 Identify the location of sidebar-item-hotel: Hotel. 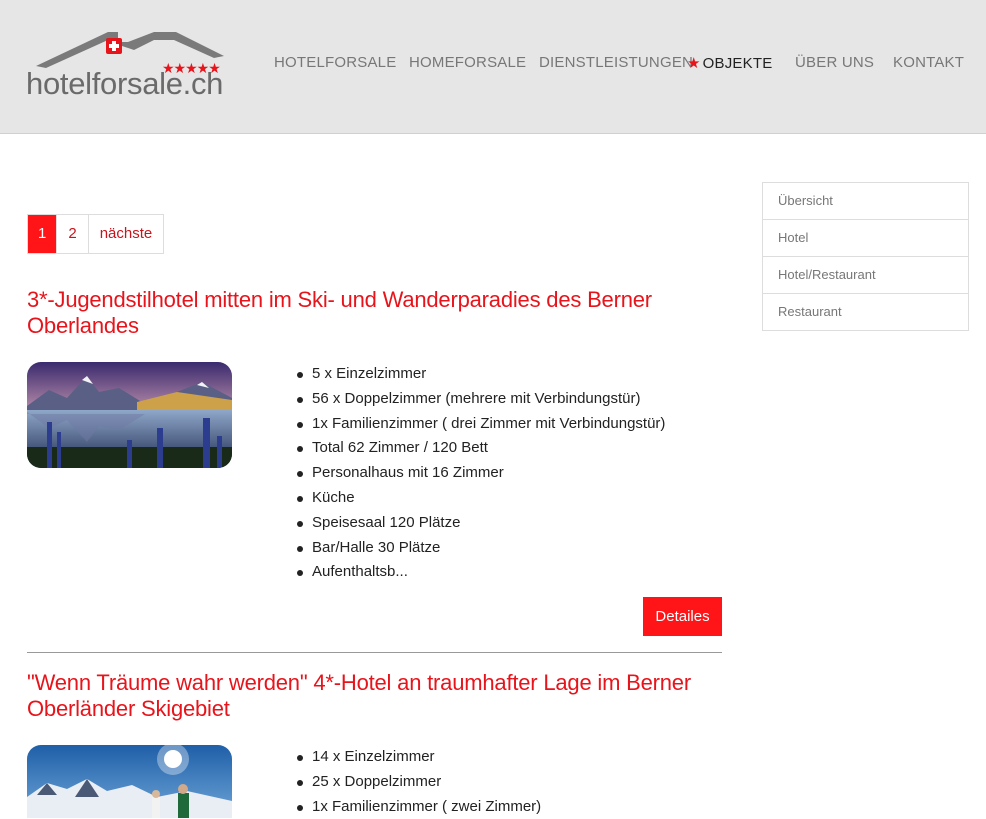
(865, 237).